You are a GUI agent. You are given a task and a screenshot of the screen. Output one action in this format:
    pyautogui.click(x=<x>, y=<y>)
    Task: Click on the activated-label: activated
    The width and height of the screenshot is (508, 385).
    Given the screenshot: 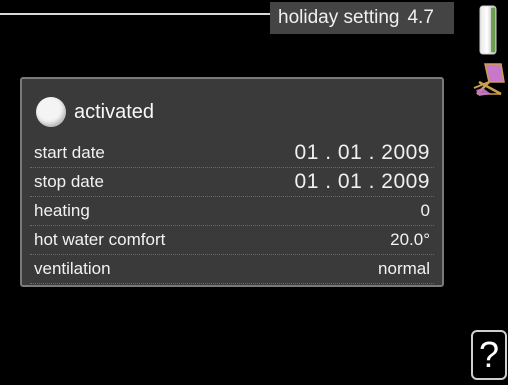 What is the action you would take?
    pyautogui.click(x=114, y=111)
    